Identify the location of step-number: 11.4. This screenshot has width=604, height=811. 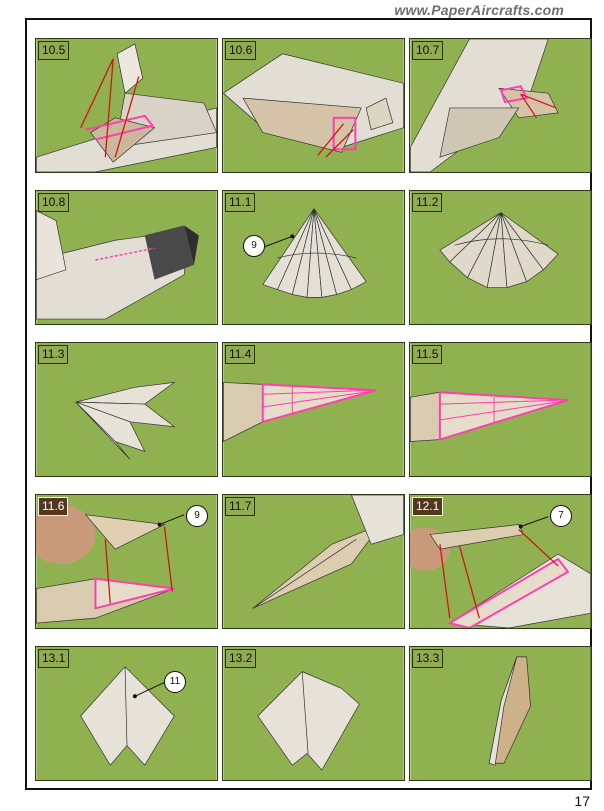
(240, 354).